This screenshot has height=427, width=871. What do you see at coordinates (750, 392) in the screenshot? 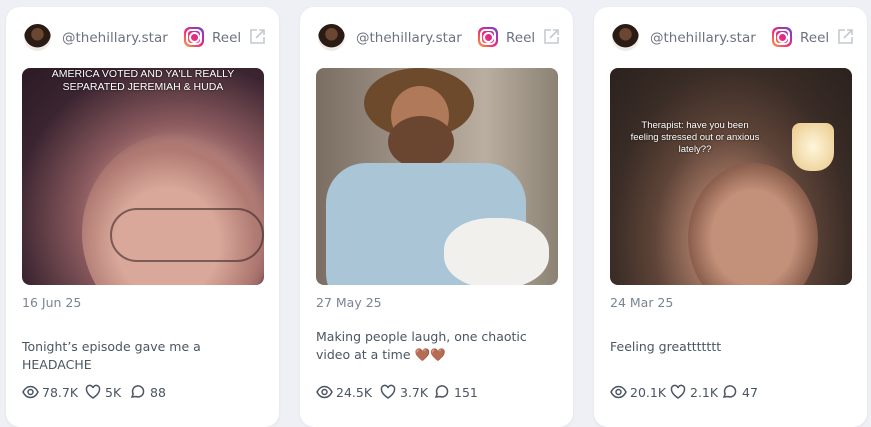
I see `comments-count: 47` at bounding box center [750, 392].